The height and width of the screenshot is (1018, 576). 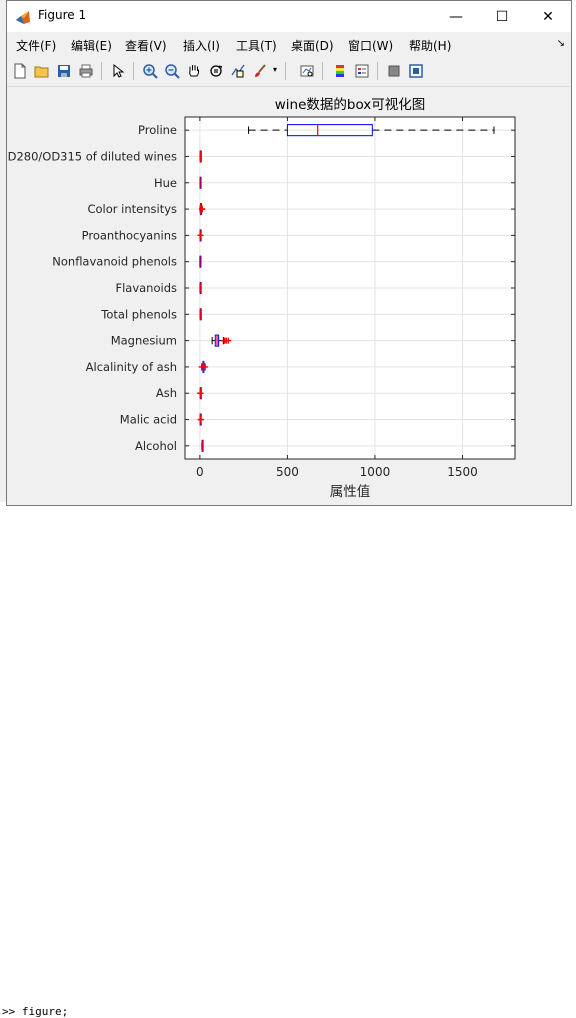 I want to click on menu-insert: 插入(I), so click(x=201, y=45).